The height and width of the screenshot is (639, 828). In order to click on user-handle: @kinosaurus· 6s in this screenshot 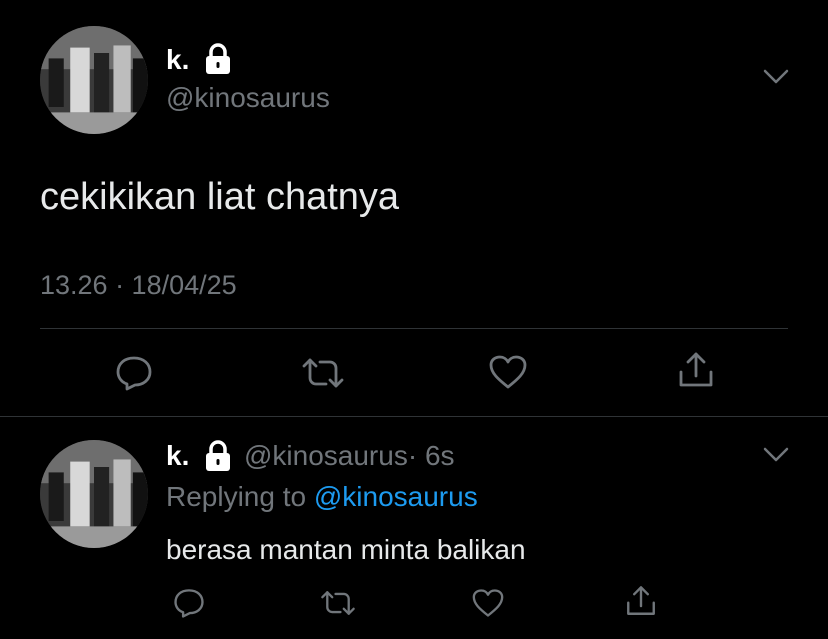, I will do `click(349, 456)`.